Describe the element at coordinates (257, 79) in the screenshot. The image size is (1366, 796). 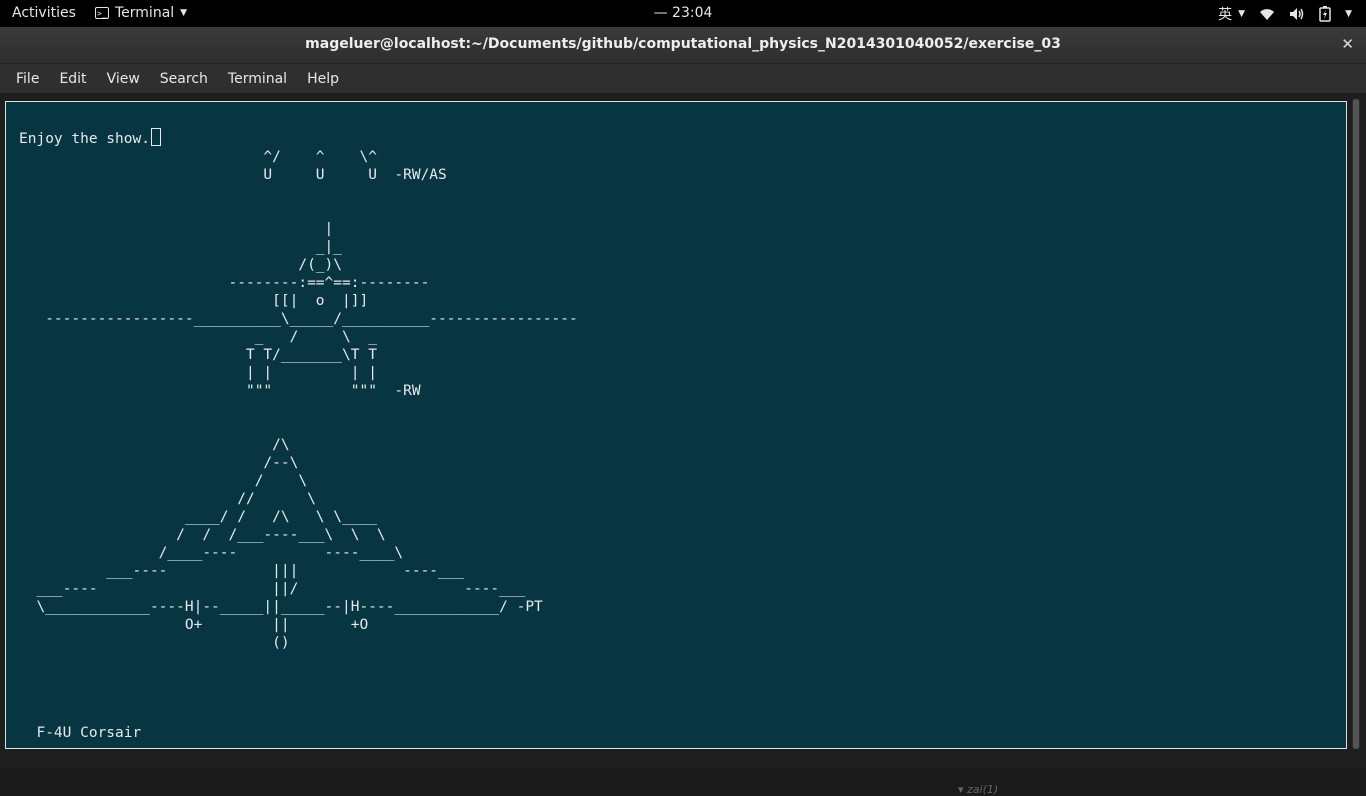
I see `menu-terminal: Terminal` at that location.